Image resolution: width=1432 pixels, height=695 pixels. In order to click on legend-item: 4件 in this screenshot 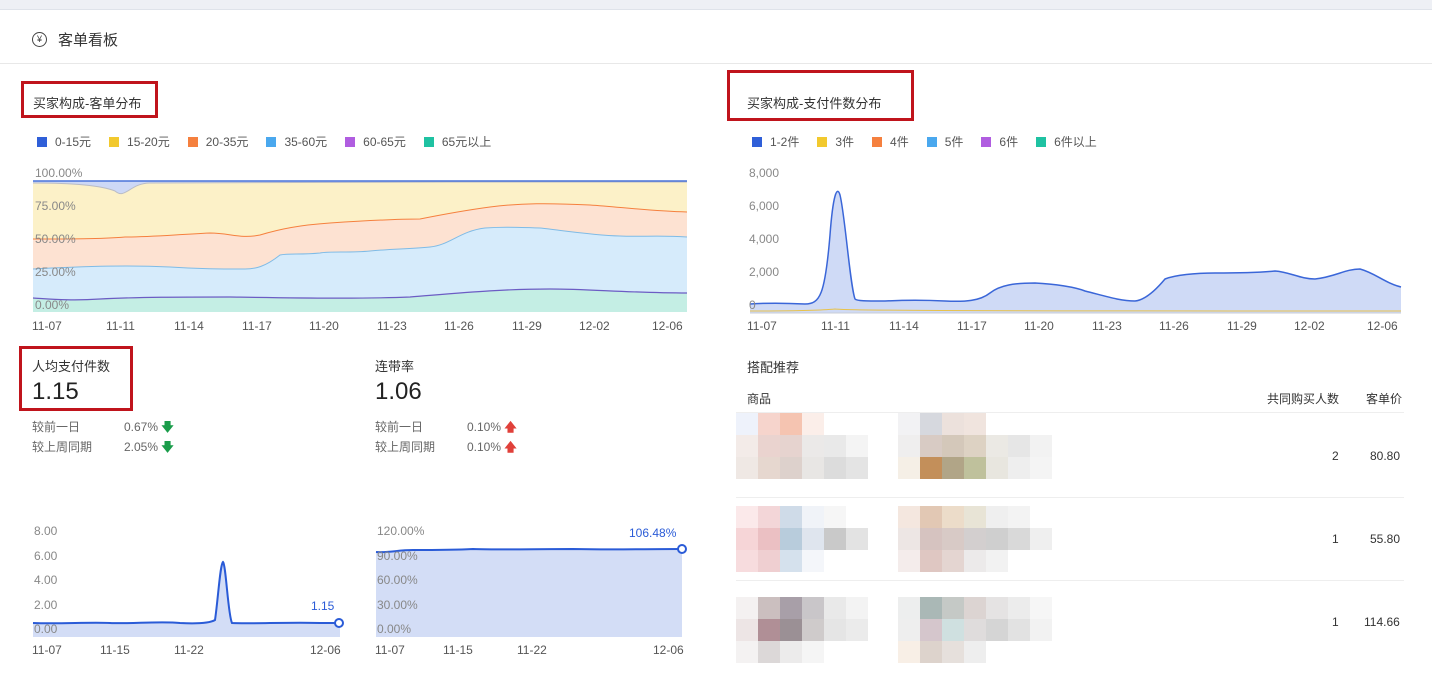, I will do `click(890, 141)`.